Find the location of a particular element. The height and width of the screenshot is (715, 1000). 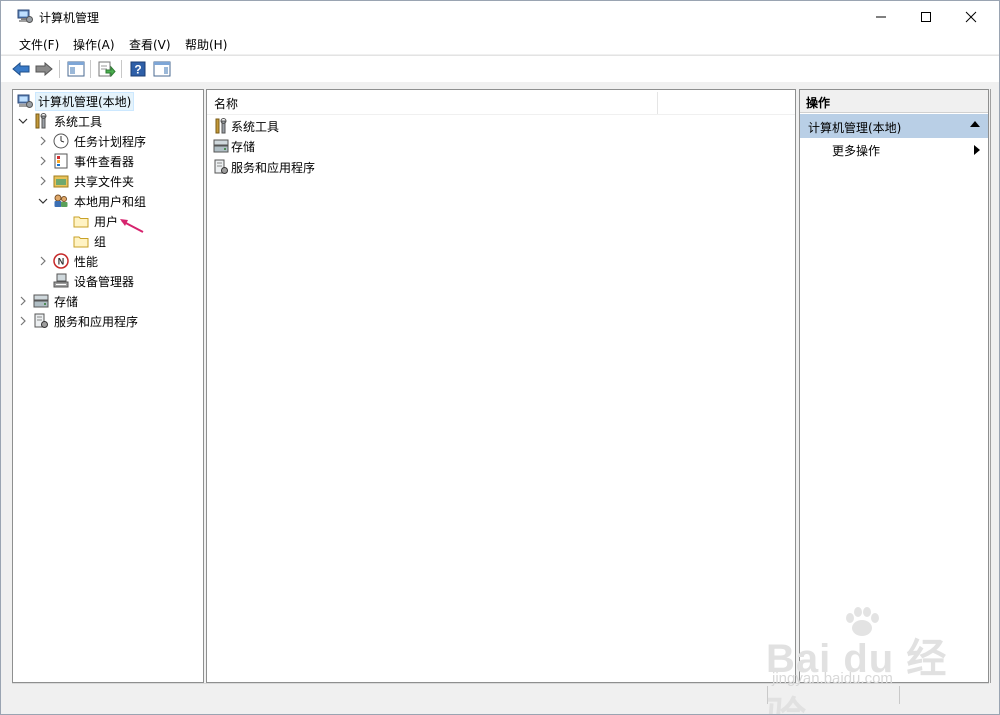

list-item-label: 存储 is located at coordinates (243, 146).